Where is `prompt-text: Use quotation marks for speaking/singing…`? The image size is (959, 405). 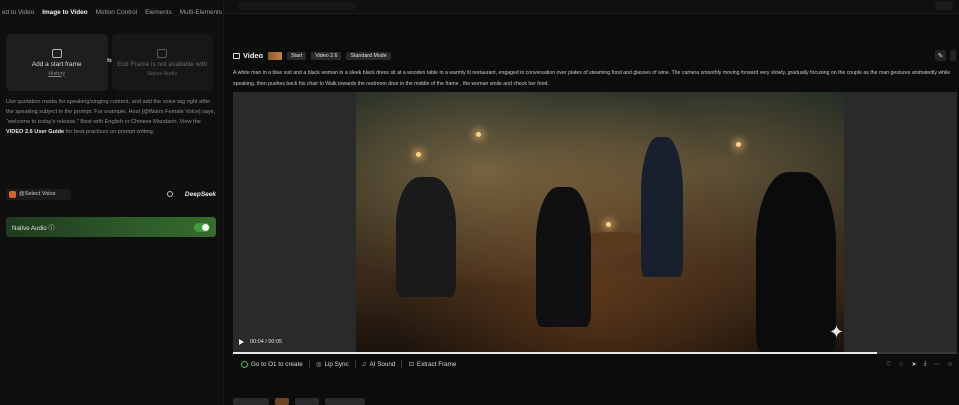
prompt-text: Use quotation marks for speaking/singing… is located at coordinates (111, 112).